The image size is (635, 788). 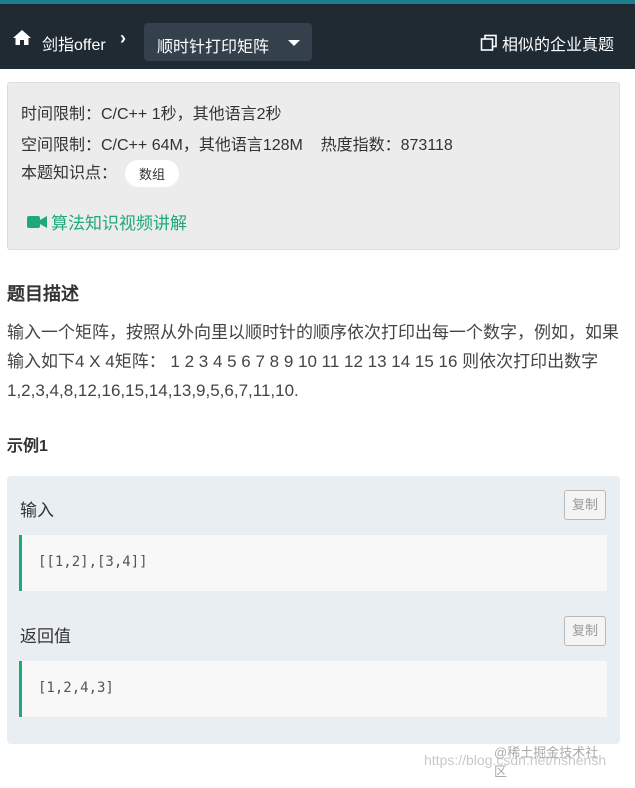 What do you see at coordinates (151, 114) in the screenshot?
I see `time-limit: 时间限制：C/C++ 1秒，其他语言2秒` at bounding box center [151, 114].